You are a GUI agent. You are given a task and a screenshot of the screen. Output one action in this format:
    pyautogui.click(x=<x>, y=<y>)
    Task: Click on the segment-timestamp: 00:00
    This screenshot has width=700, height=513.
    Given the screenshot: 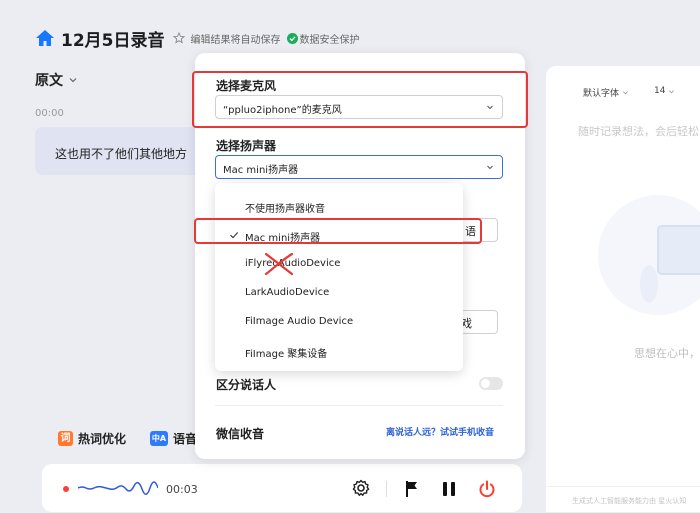 What is the action you would take?
    pyautogui.click(x=49, y=113)
    